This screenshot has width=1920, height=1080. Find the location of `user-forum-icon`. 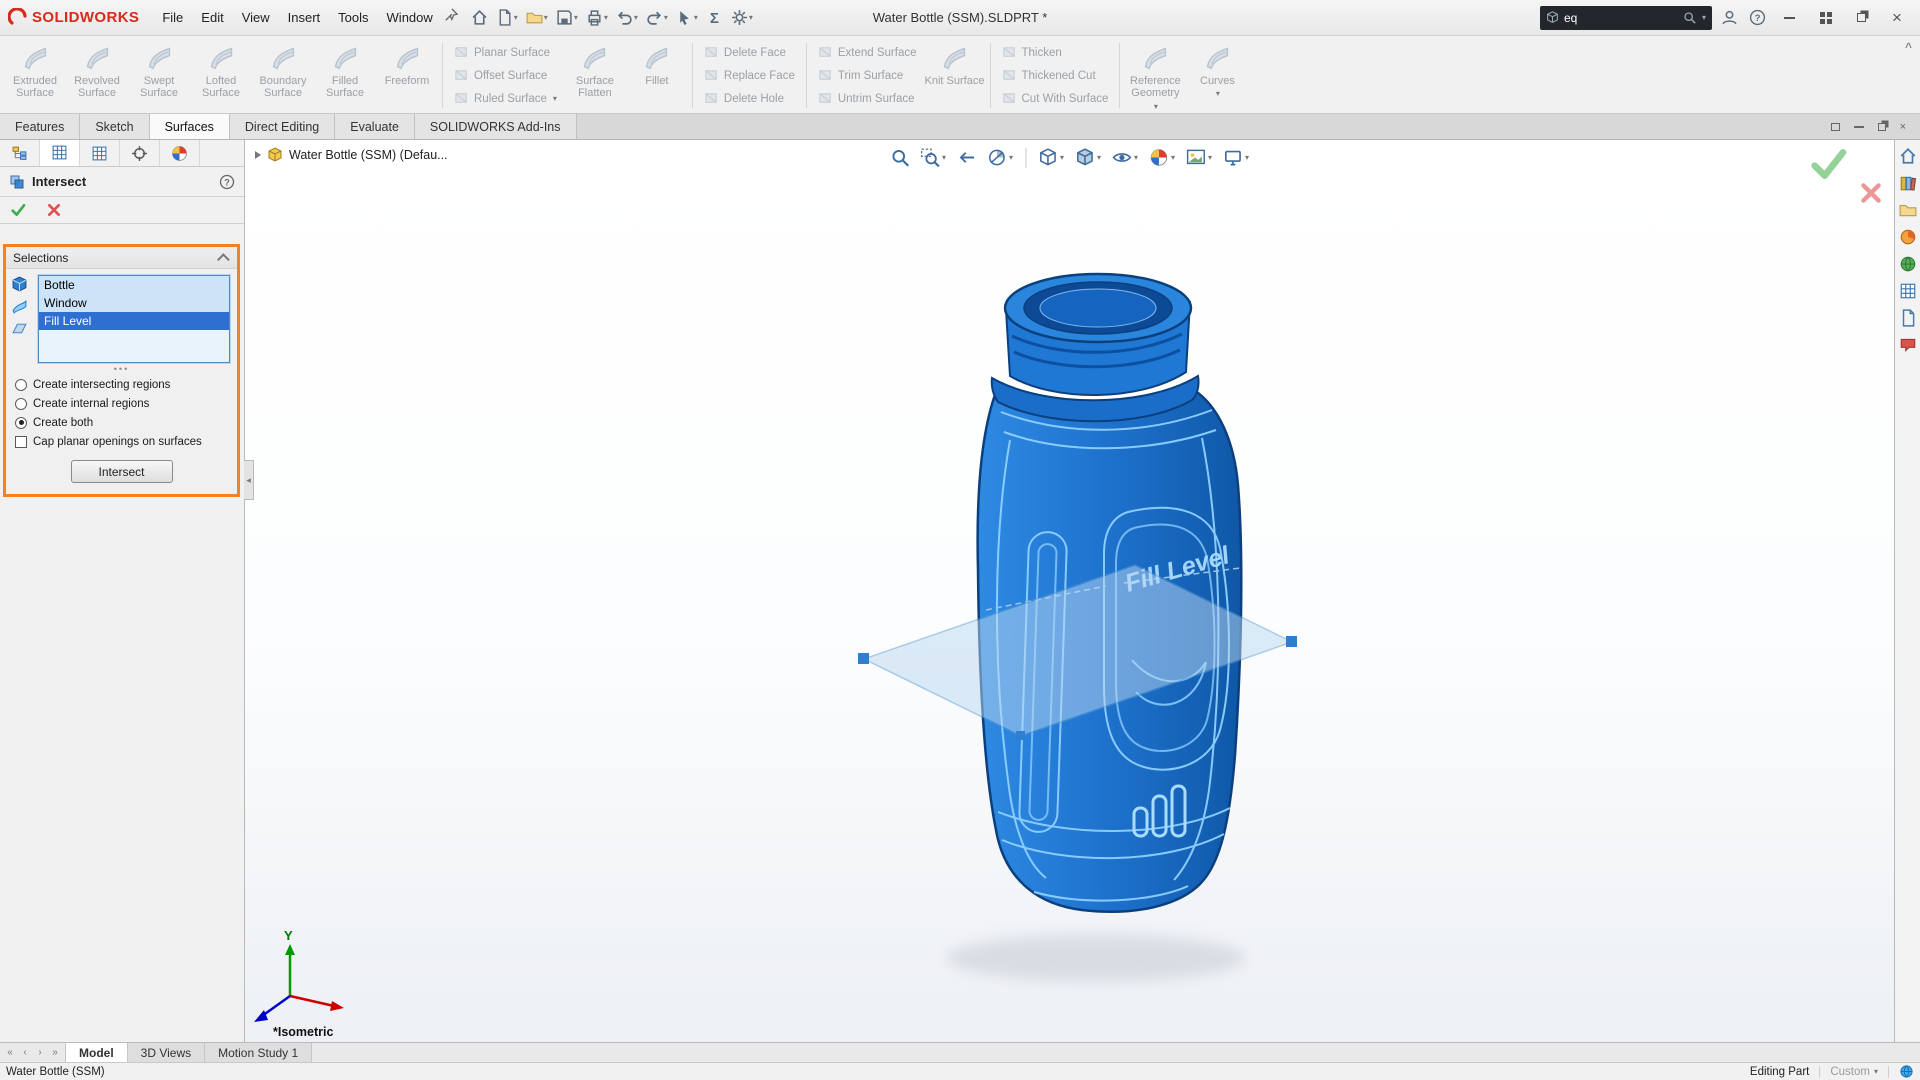

user-forum-icon is located at coordinates (1908, 345).